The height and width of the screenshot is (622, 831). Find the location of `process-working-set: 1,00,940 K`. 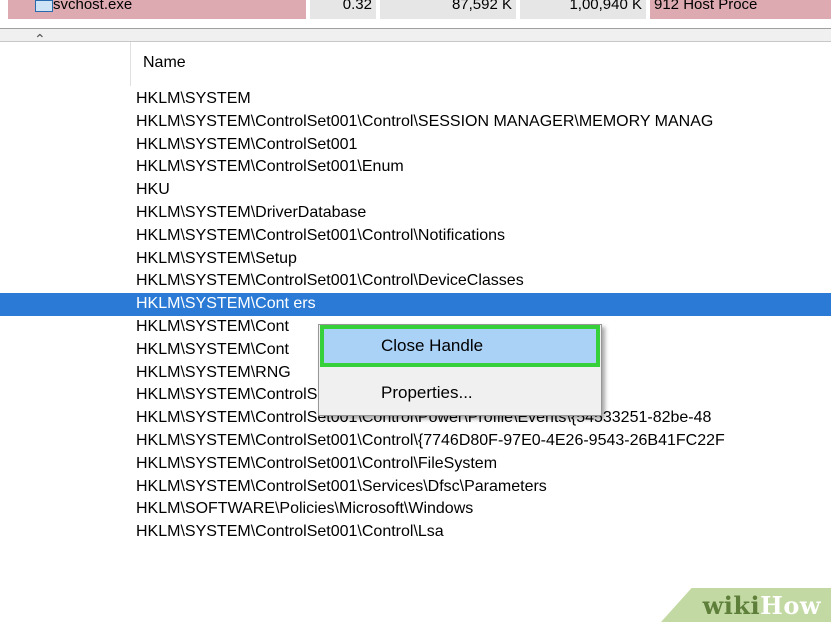

process-working-set: 1,00,940 K is located at coordinates (583, 9).